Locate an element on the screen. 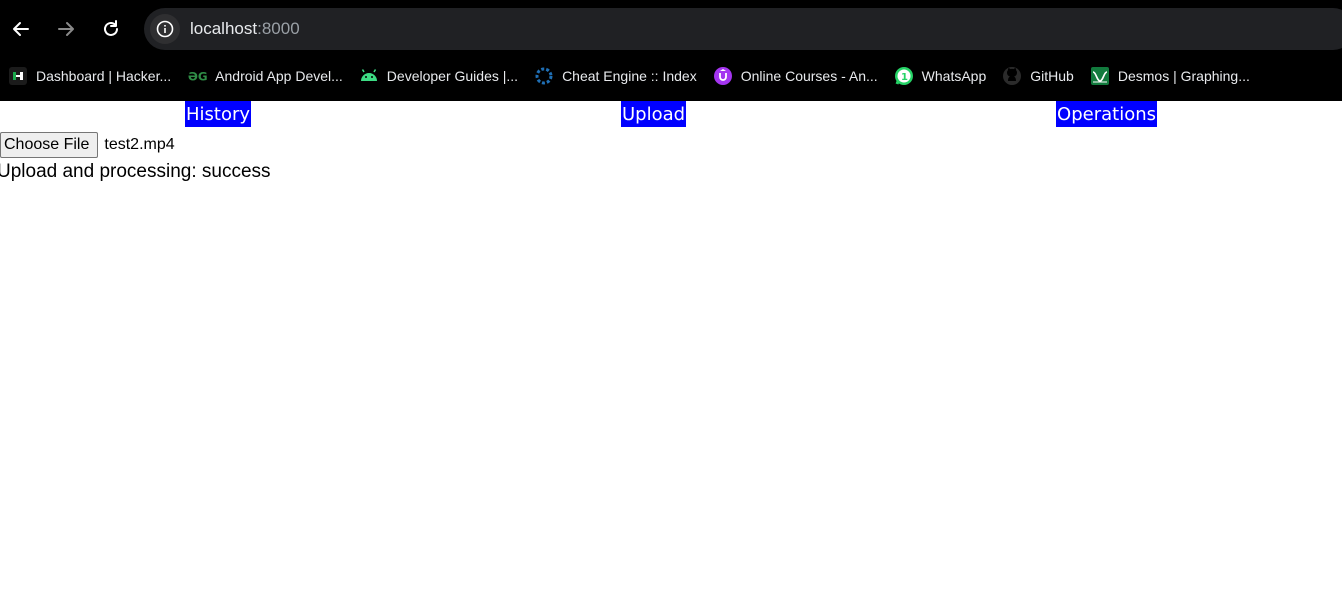  reload-icon is located at coordinates (111, 28).